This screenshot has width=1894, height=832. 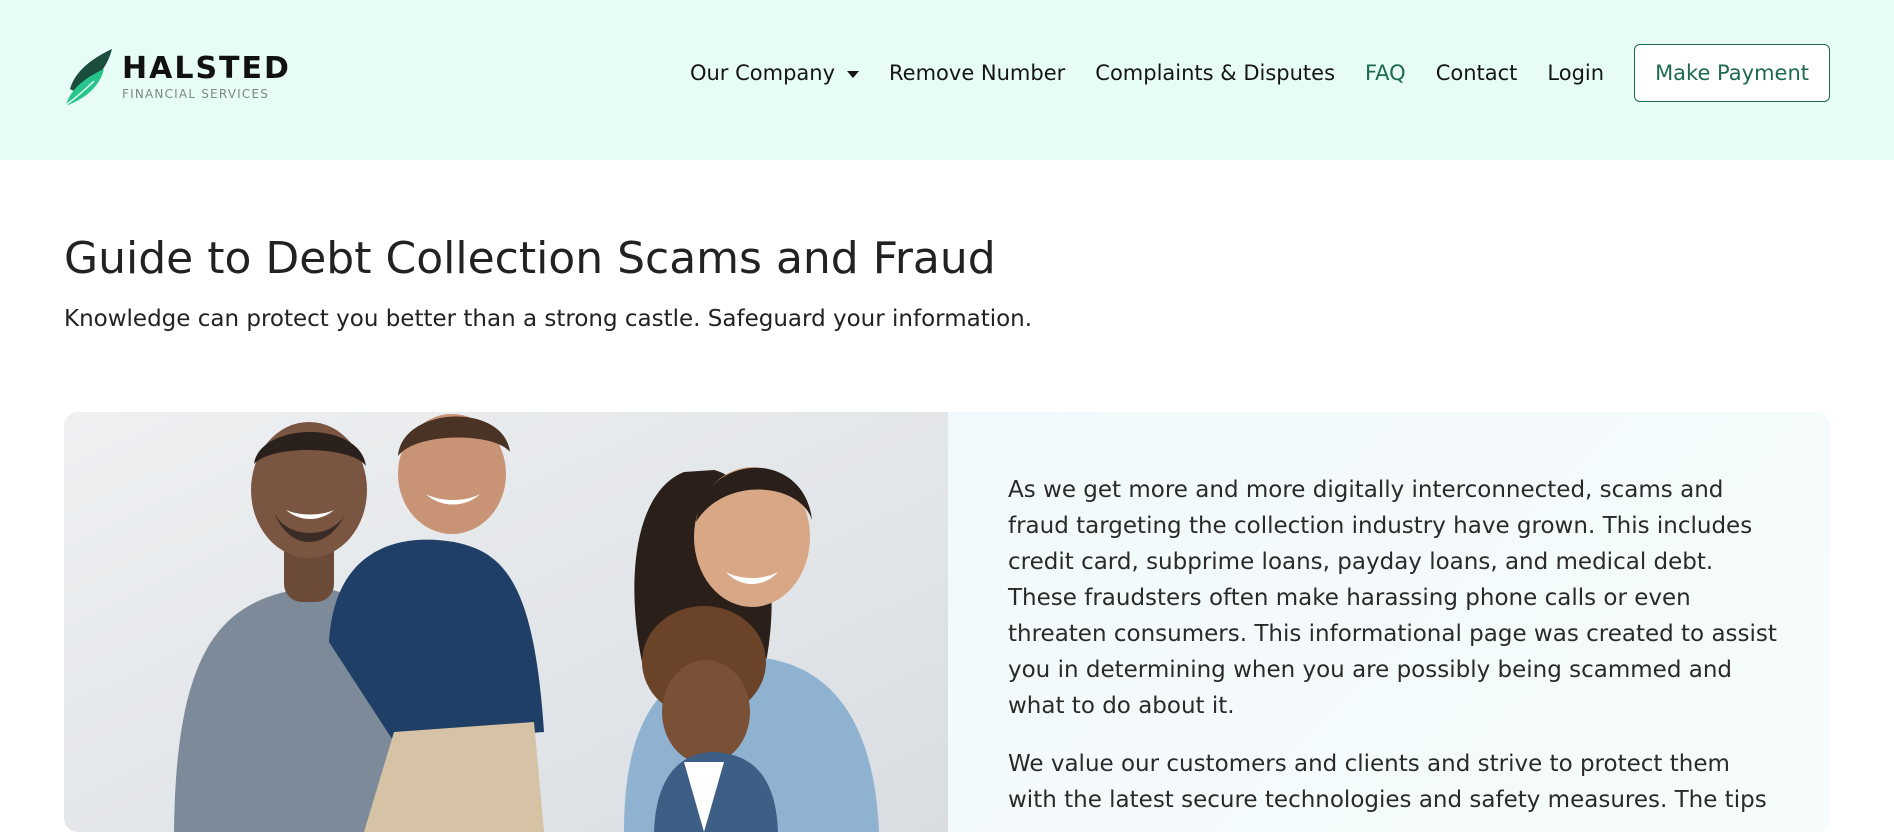 I want to click on nav-contact: Contact, so click(x=1477, y=73).